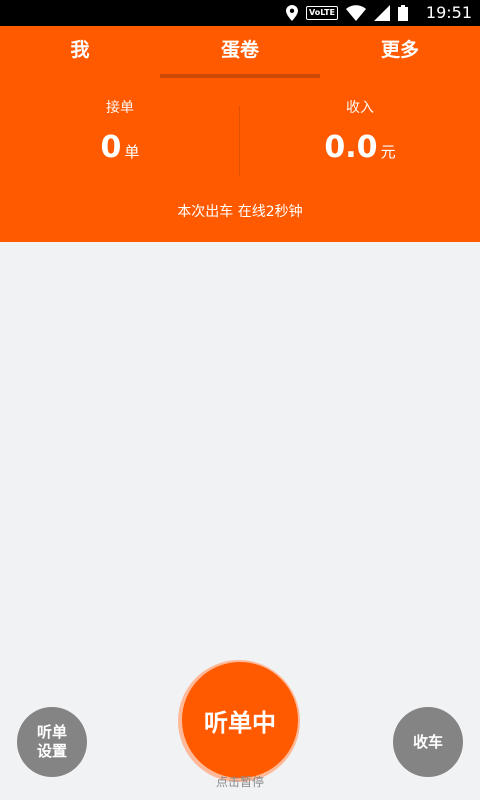  What do you see at coordinates (322, 13) in the screenshot?
I see `volte-icon: VoLTE` at bounding box center [322, 13].